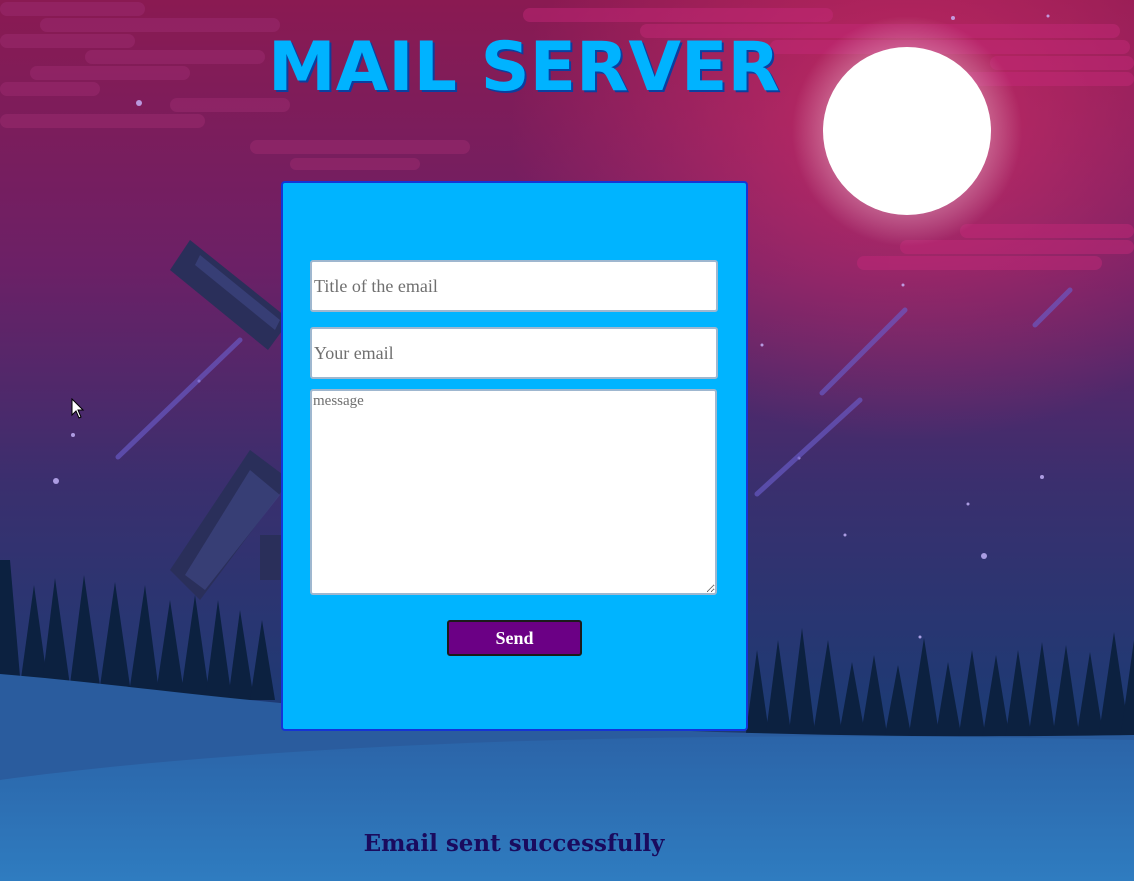 This screenshot has height=881, width=1134. What do you see at coordinates (514, 843) in the screenshot?
I see `status-message: Email sent successfully` at bounding box center [514, 843].